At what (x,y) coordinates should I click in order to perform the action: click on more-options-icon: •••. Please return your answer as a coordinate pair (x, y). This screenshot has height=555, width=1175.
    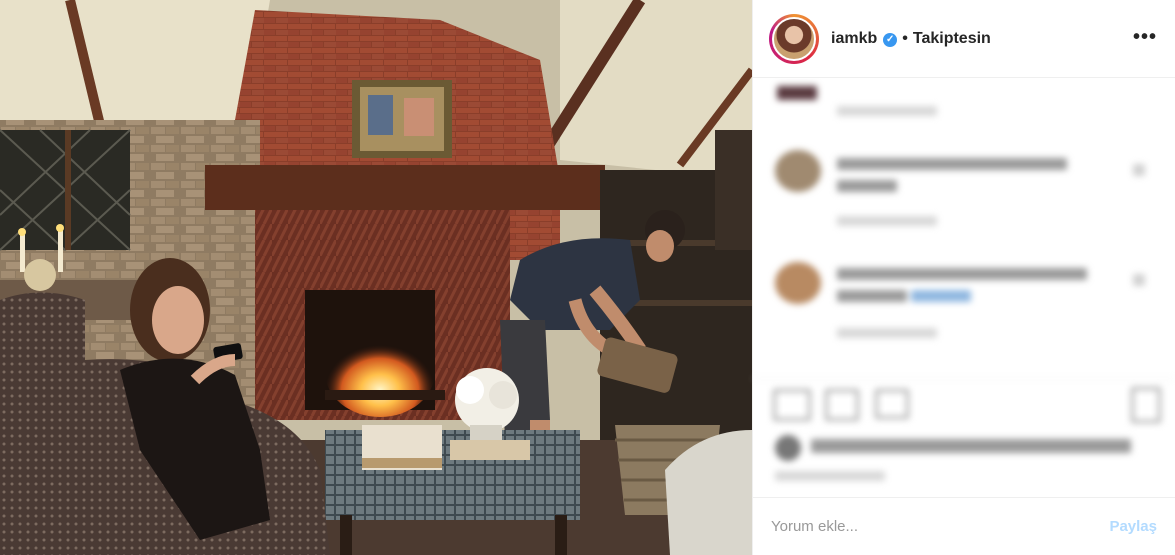
    Looking at the image, I should click on (1145, 37).